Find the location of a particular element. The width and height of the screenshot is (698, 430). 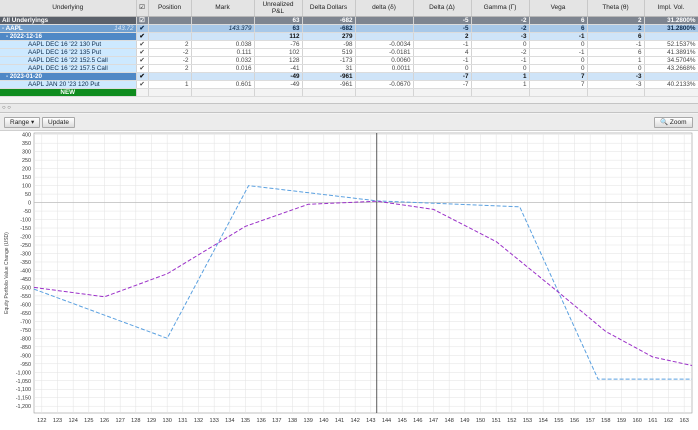

x-tick-label: 150 is located at coordinates (480, 421).